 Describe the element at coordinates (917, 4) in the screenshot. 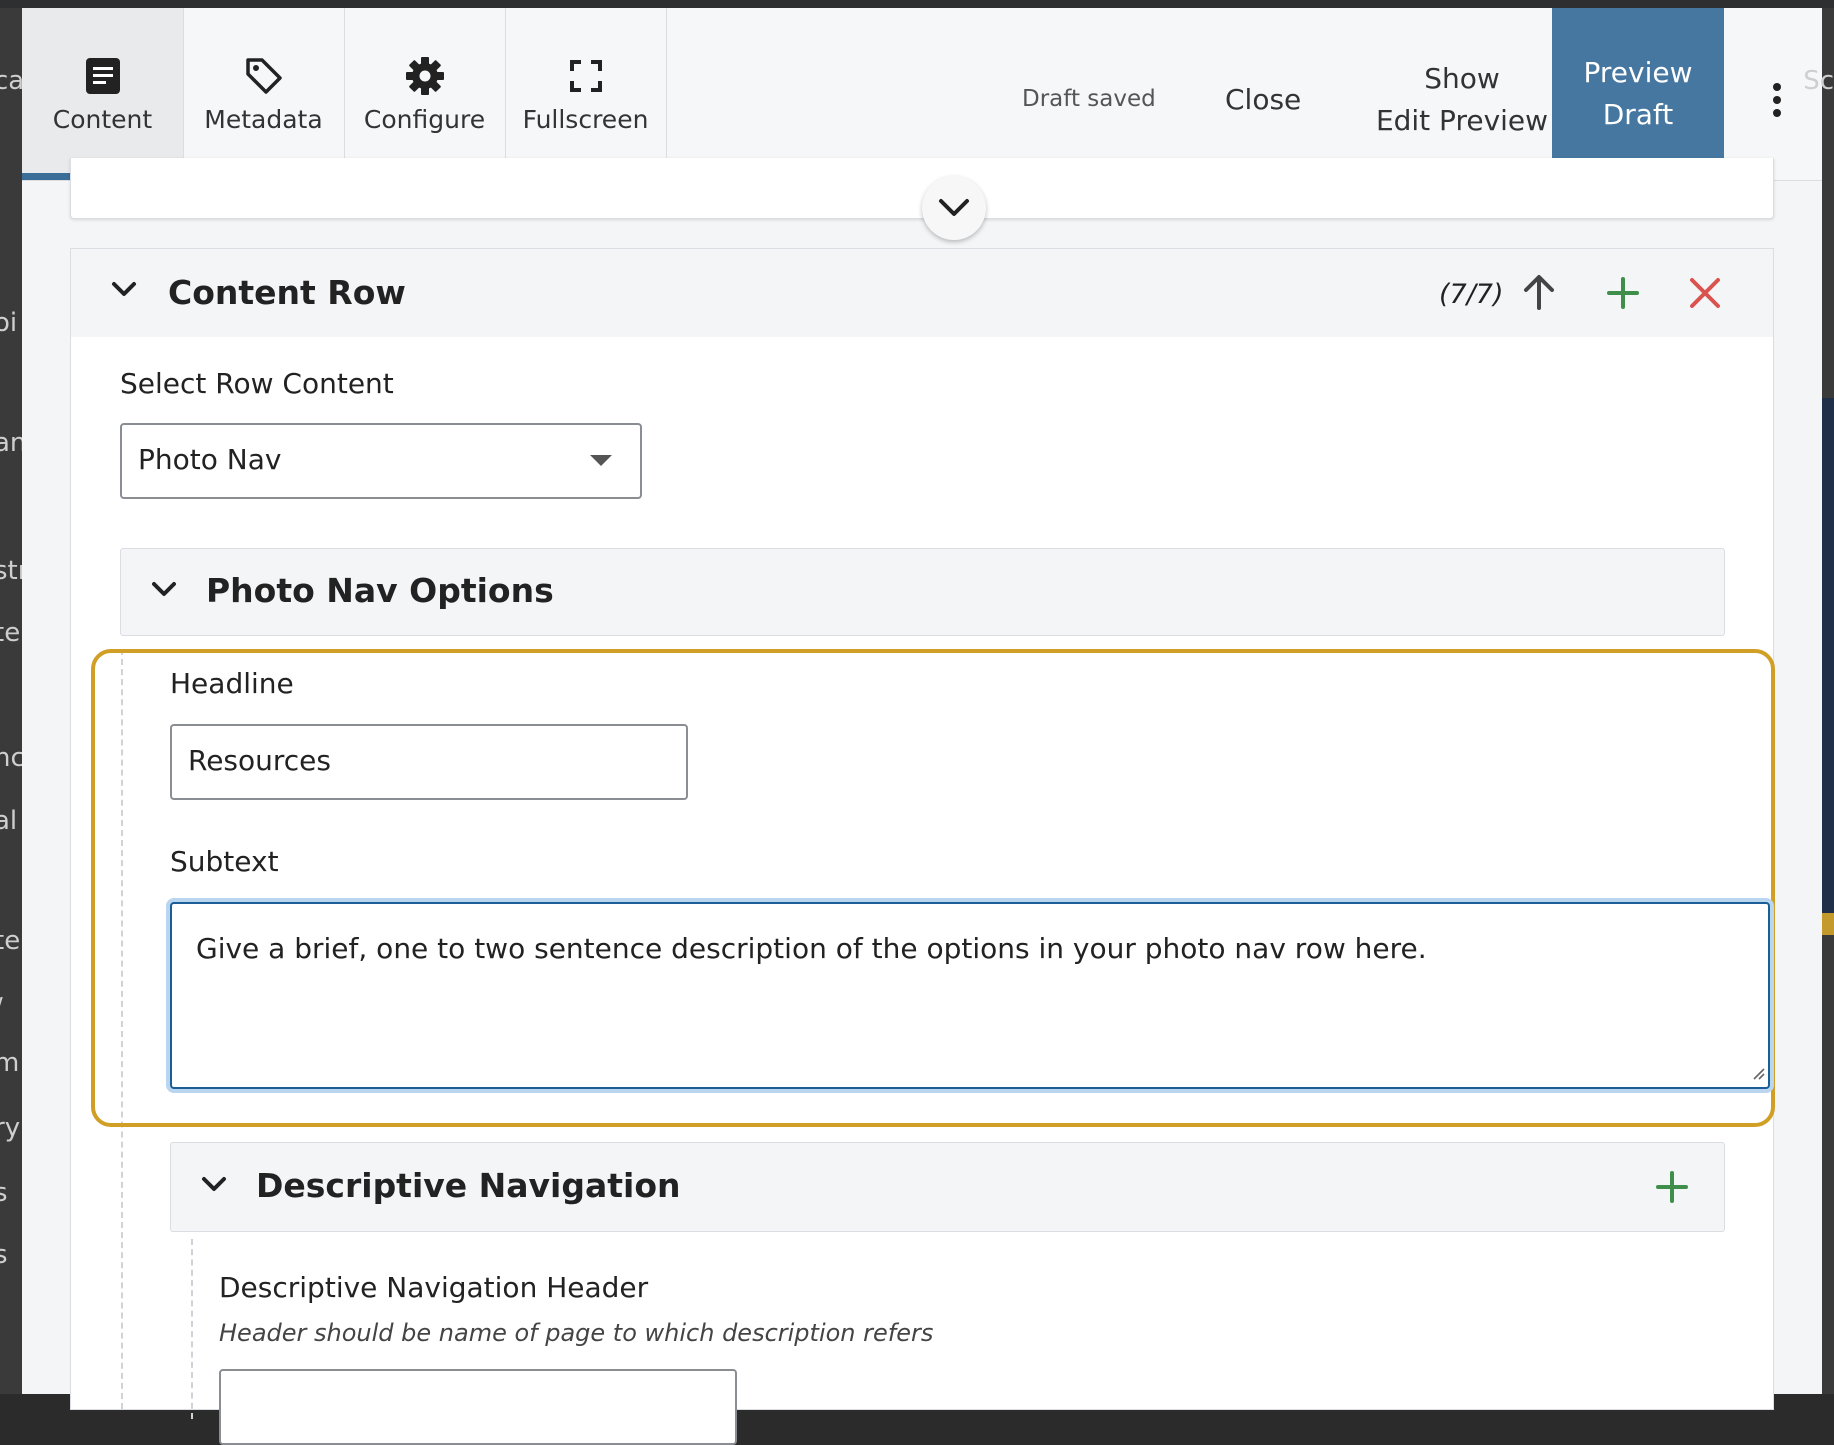

I see `window-top-strip` at that location.